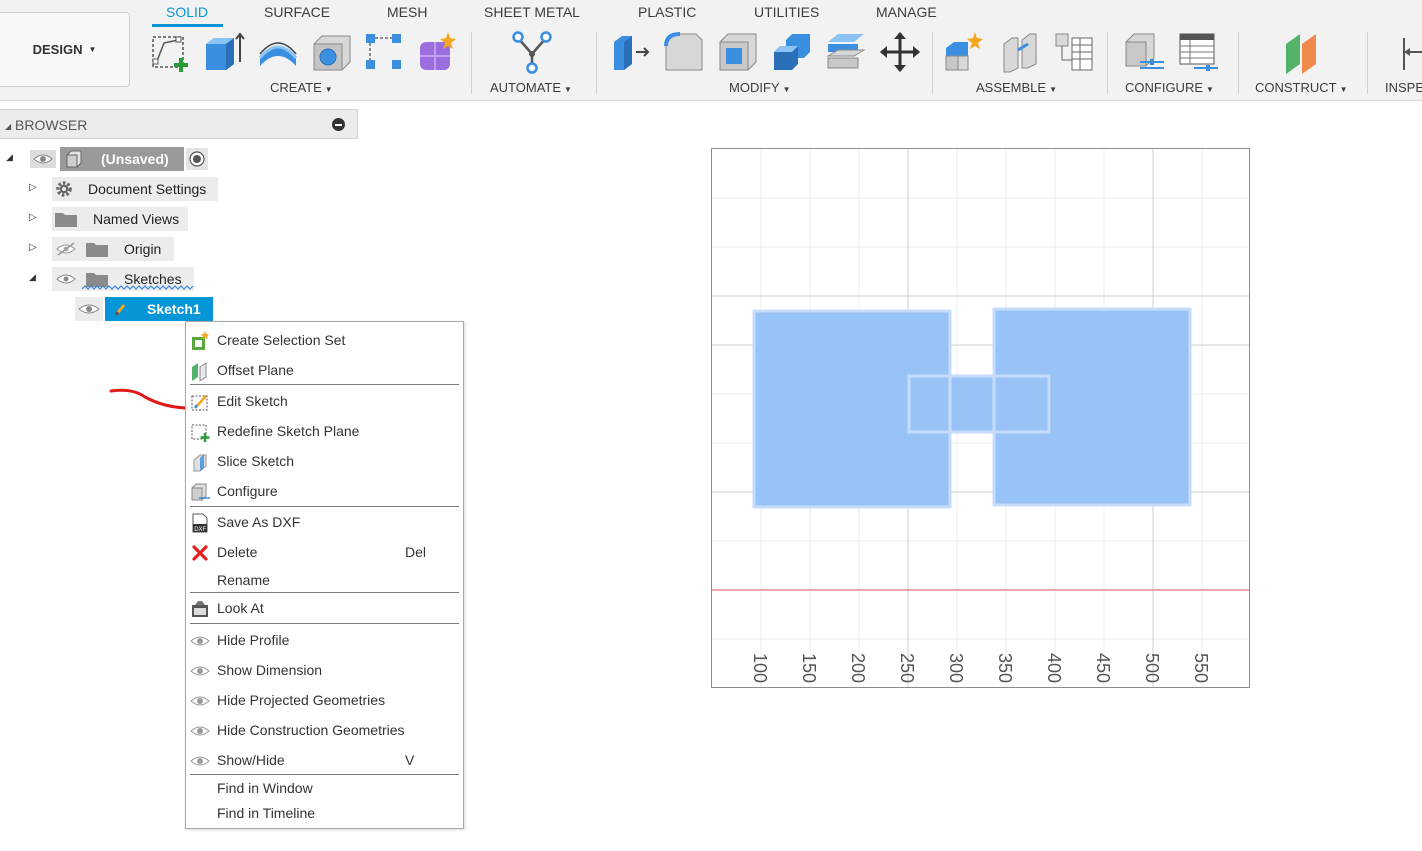 The image size is (1422, 851). I want to click on menu-item-redefine-sketch-plane: Redefine Sketch Plane, so click(324, 431).